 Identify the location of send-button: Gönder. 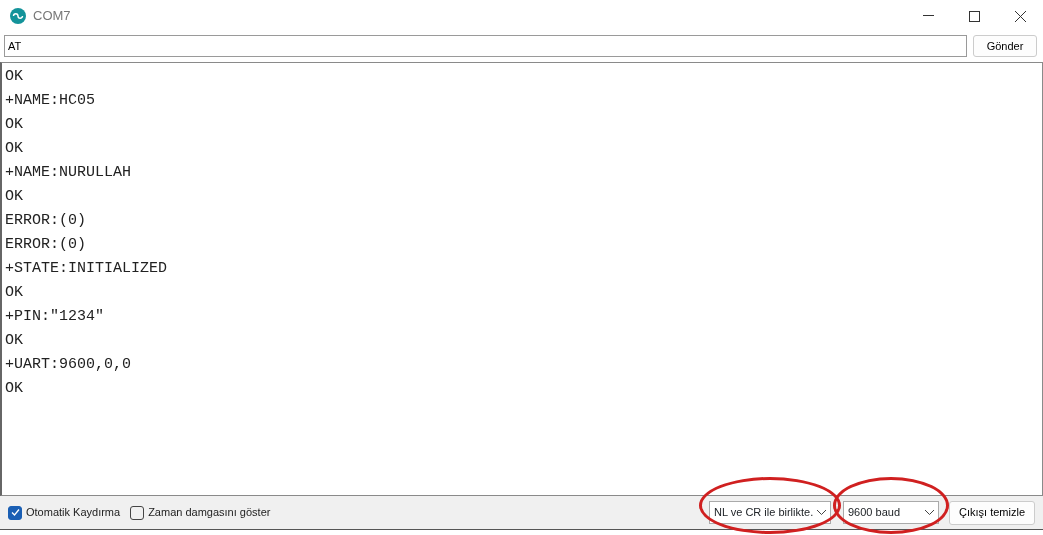
(1005, 46).